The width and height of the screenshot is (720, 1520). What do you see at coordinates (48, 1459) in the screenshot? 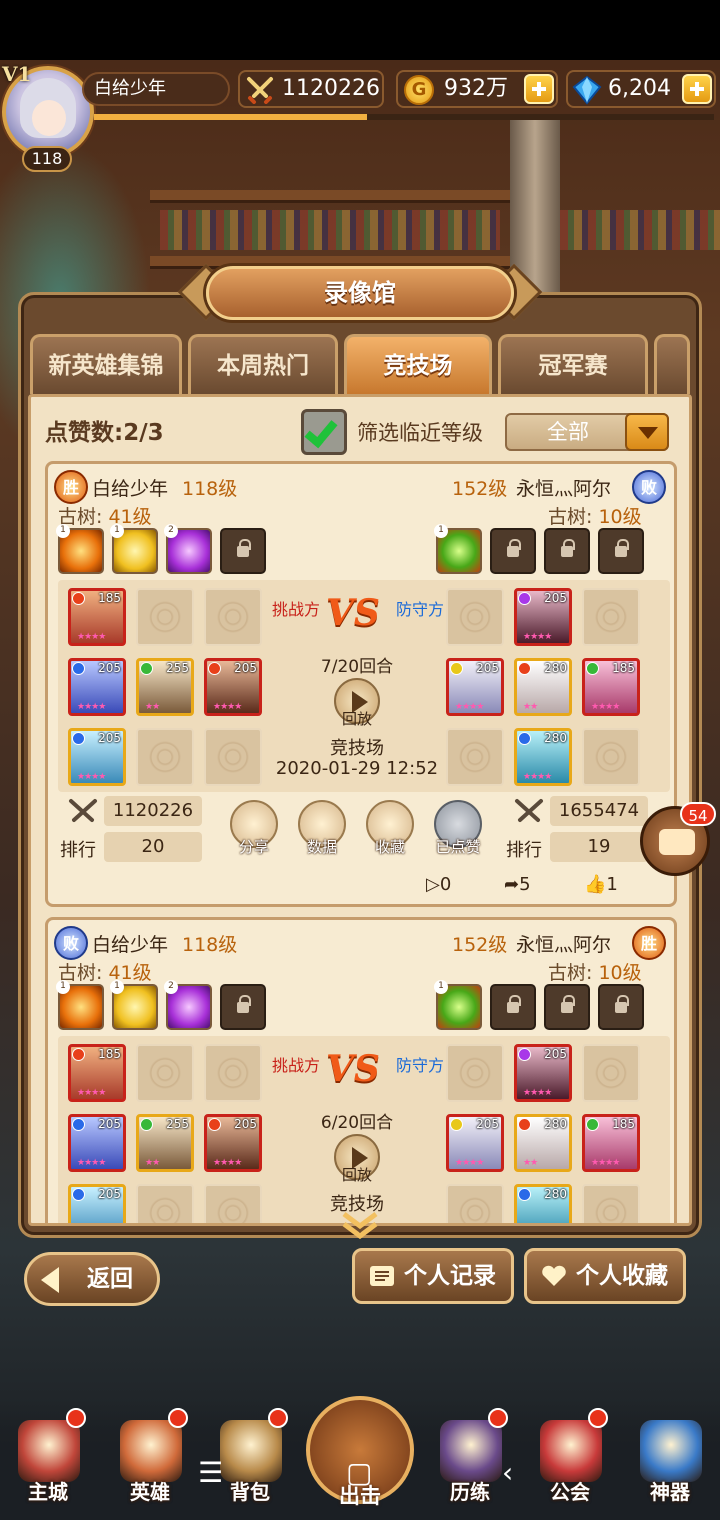
I see `nav-main-city: 主城` at bounding box center [48, 1459].